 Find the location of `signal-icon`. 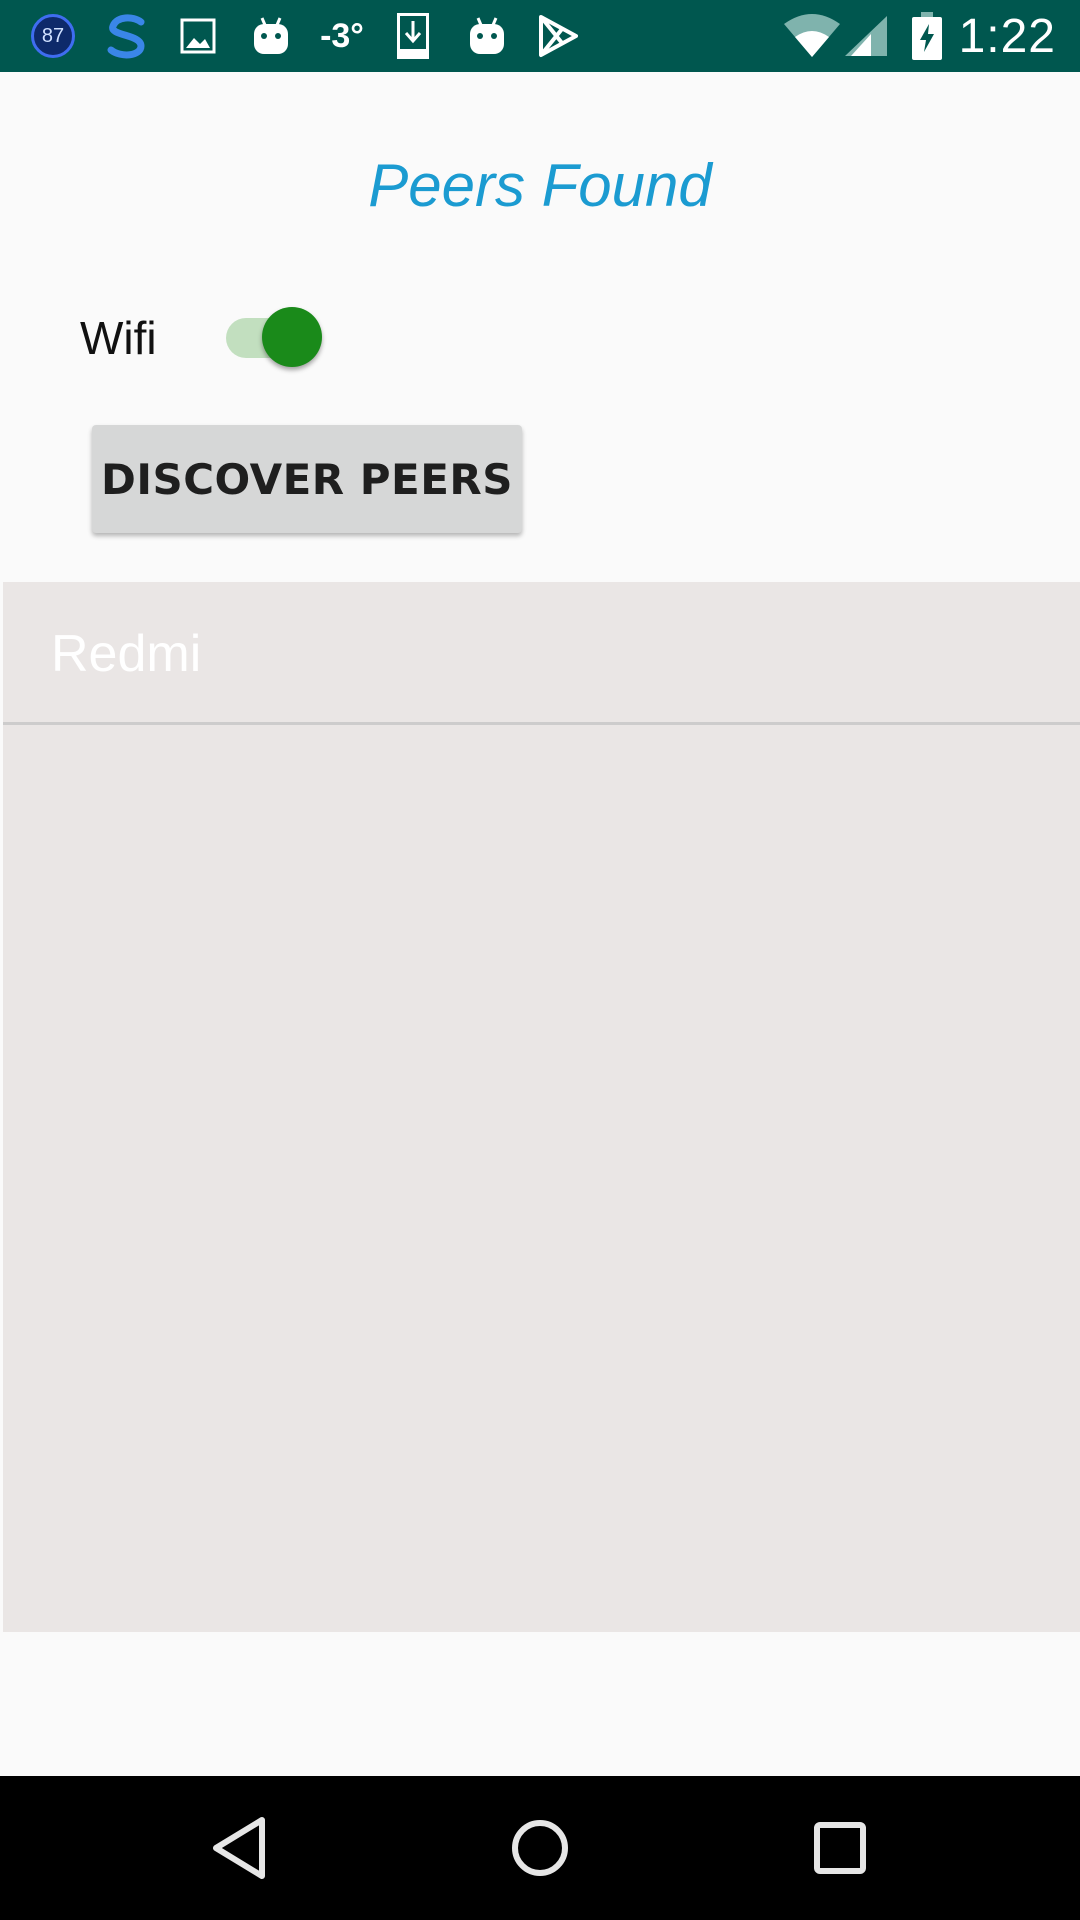

signal-icon is located at coordinates (866, 36).